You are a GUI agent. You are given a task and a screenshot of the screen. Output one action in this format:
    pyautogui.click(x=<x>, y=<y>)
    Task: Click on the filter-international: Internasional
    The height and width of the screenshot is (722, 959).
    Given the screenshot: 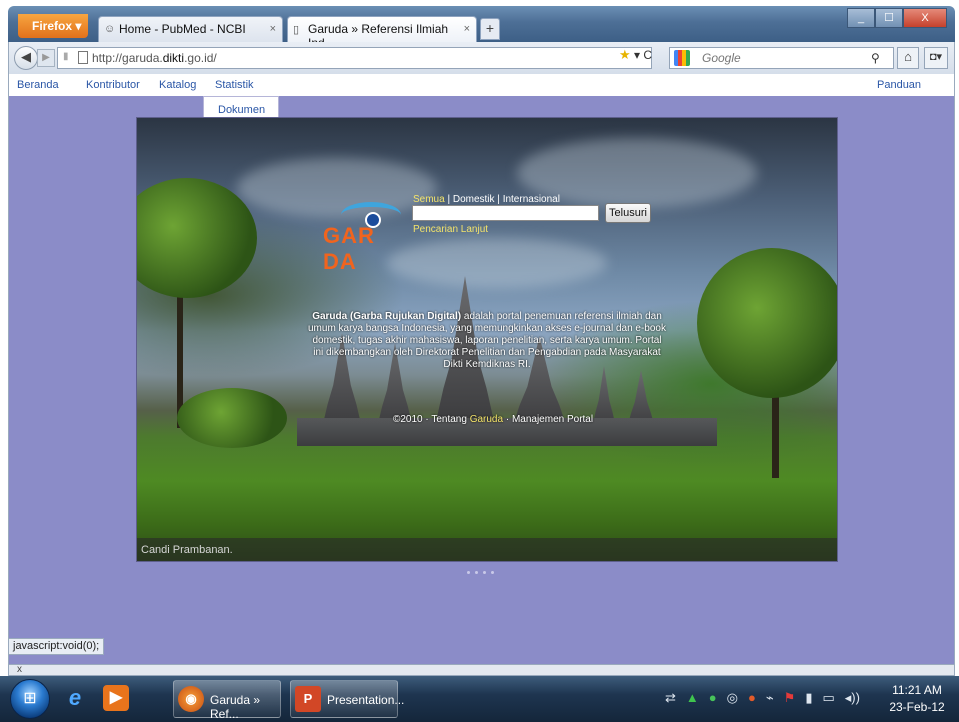 What is the action you would take?
    pyautogui.click(x=531, y=199)
    